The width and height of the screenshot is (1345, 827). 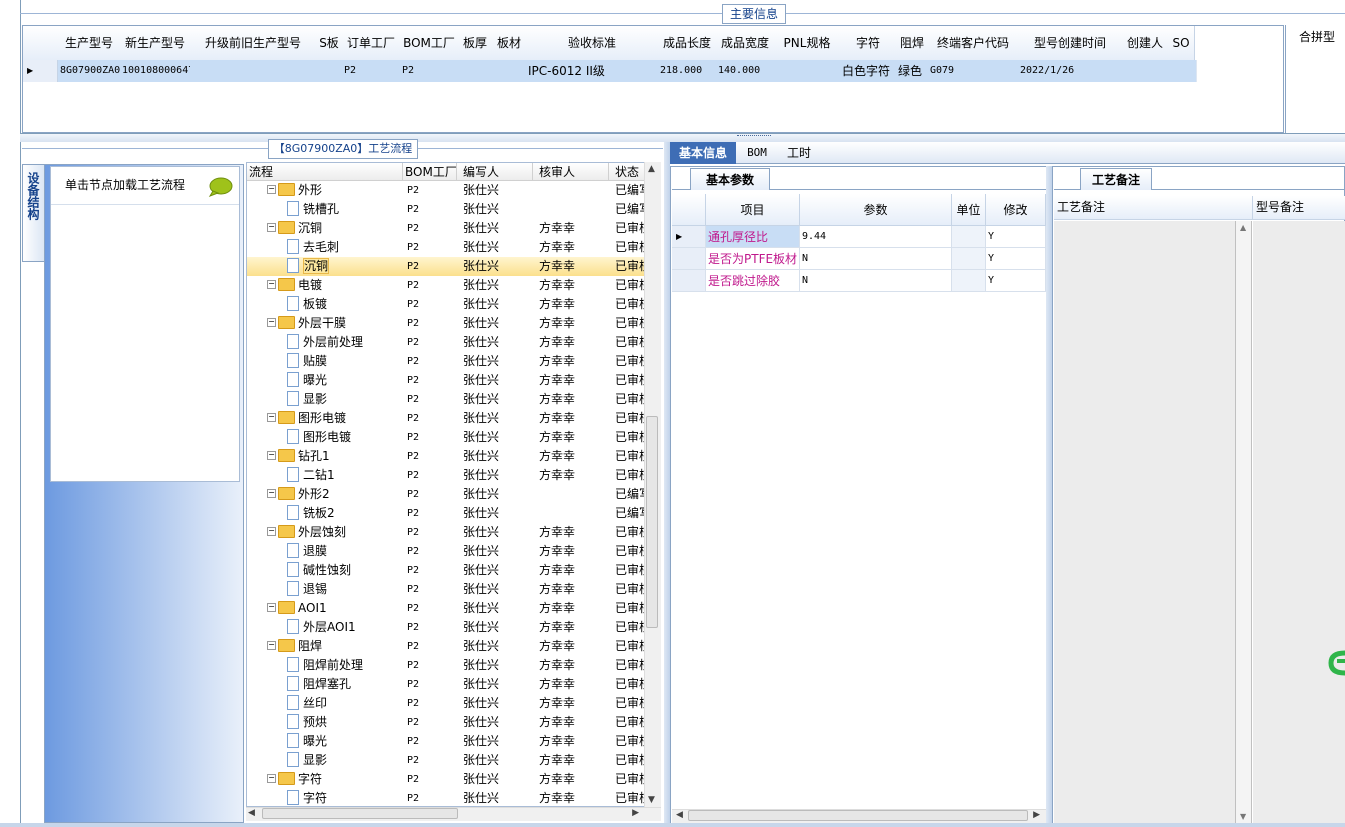 I want to click on product-cell-9: 218.000, so click(x=688, y=71).